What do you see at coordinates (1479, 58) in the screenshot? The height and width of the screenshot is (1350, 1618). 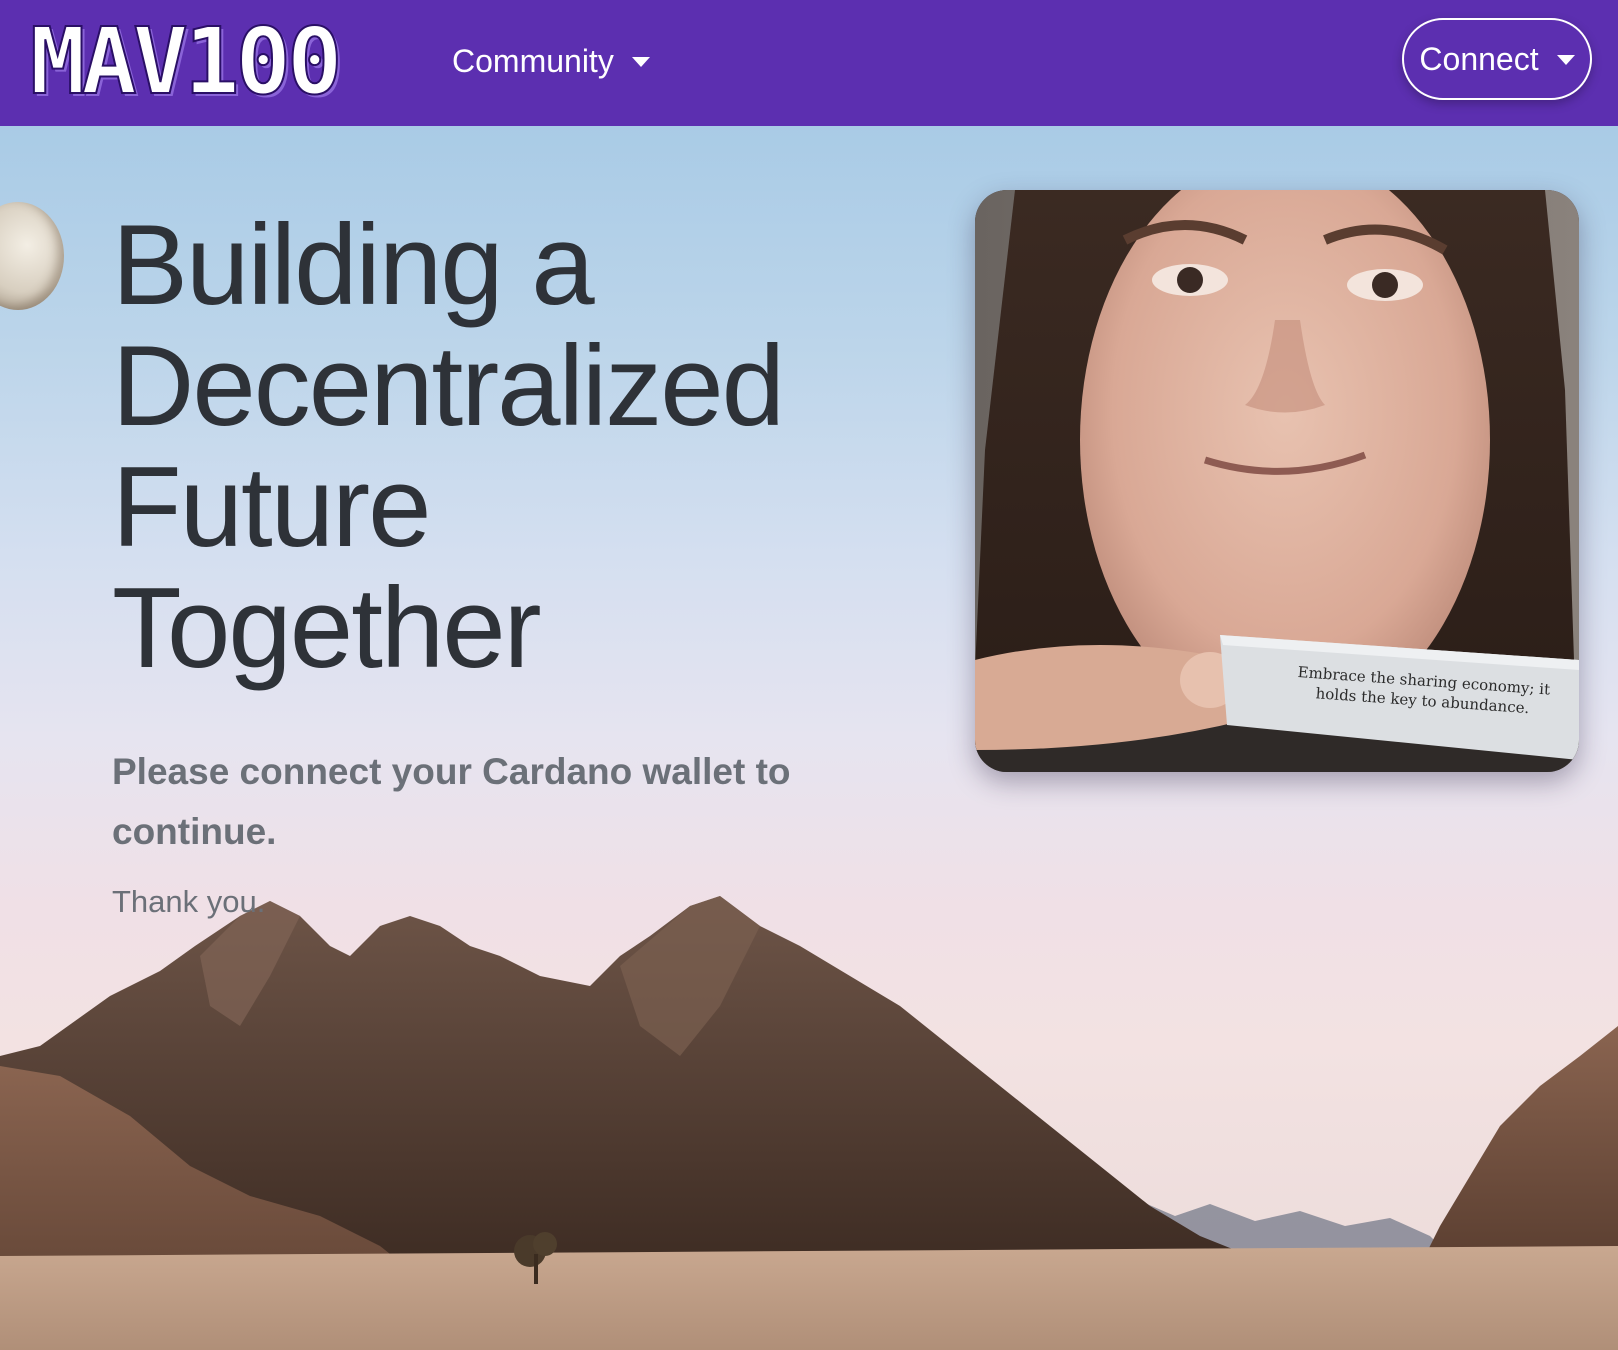 I see `connect-label: Connect` at bounding box center [1479, 58].